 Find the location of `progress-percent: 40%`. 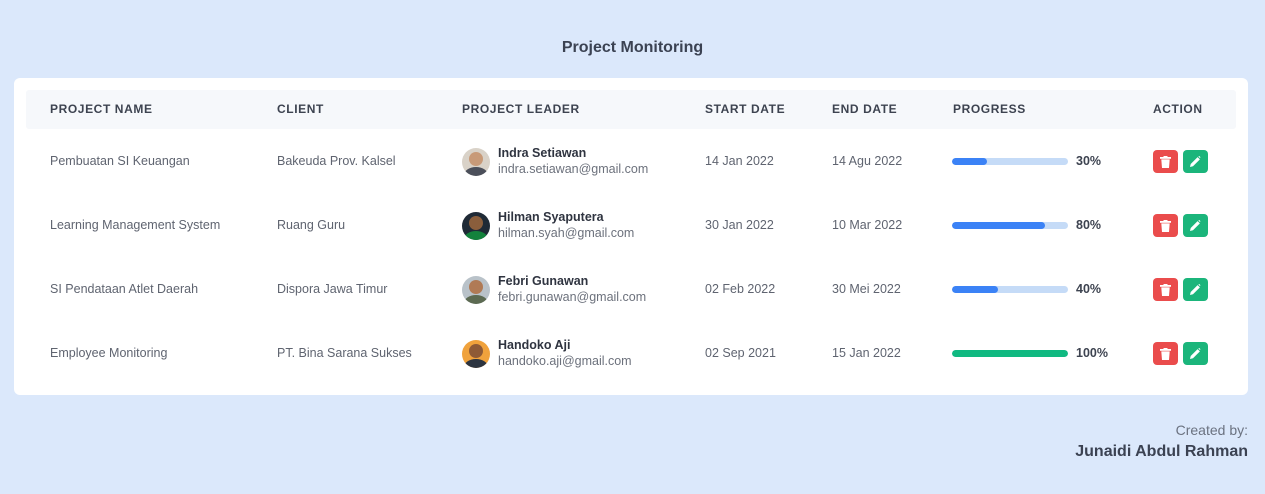

progress-percent: 40% is located at coordinates (1089, 289).